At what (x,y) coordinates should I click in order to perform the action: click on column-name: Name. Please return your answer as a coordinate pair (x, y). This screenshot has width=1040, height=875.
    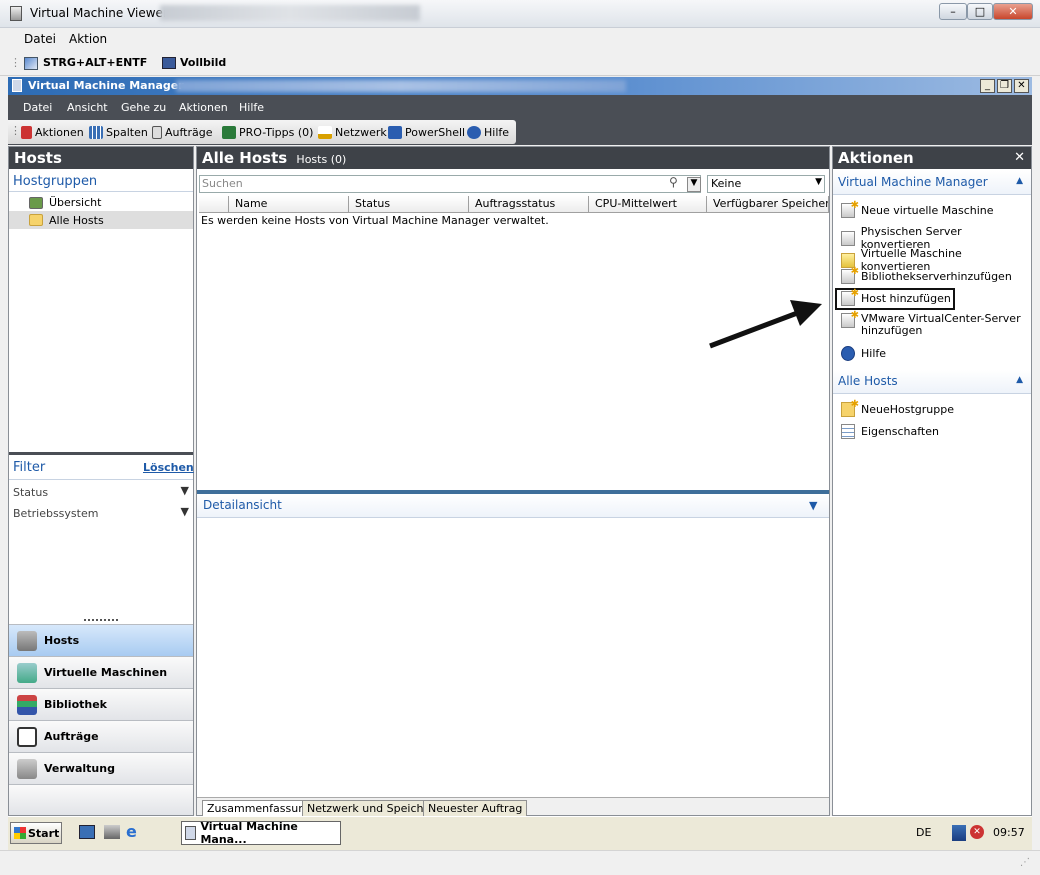
    Looking at the image, I should click on (289, 204).